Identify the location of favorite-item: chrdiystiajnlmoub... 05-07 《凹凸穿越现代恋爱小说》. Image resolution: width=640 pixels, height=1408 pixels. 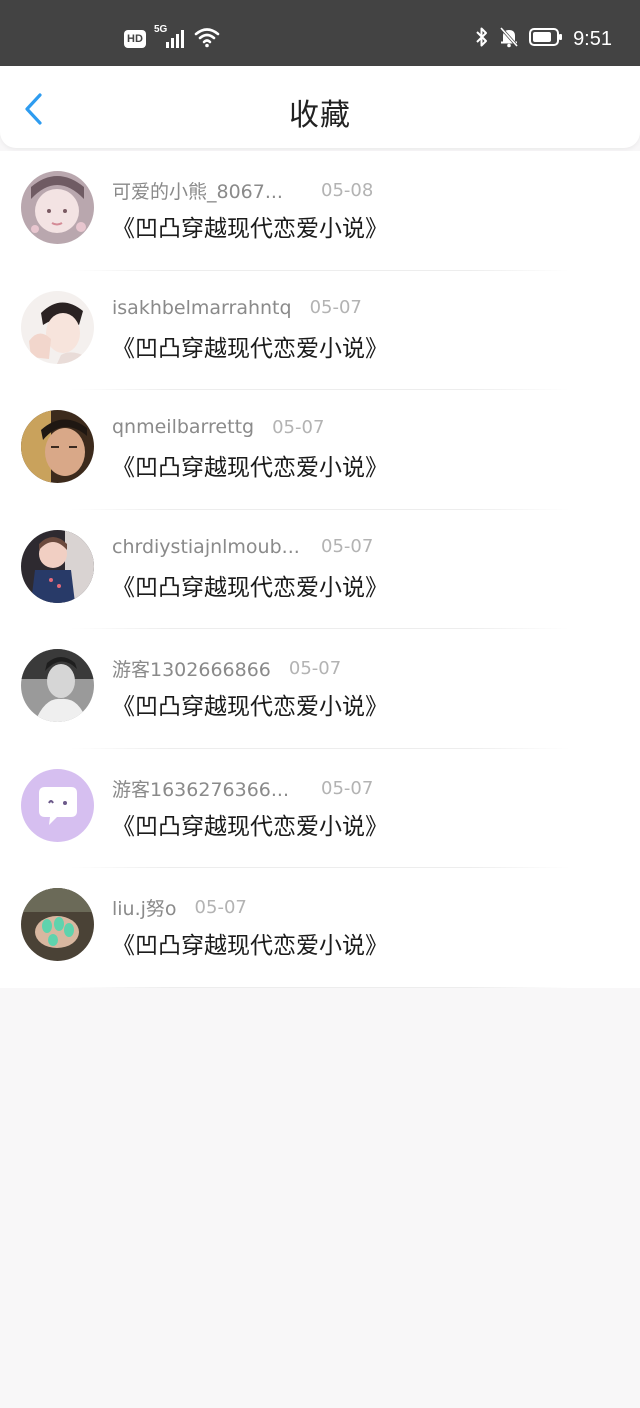
(320, 569).